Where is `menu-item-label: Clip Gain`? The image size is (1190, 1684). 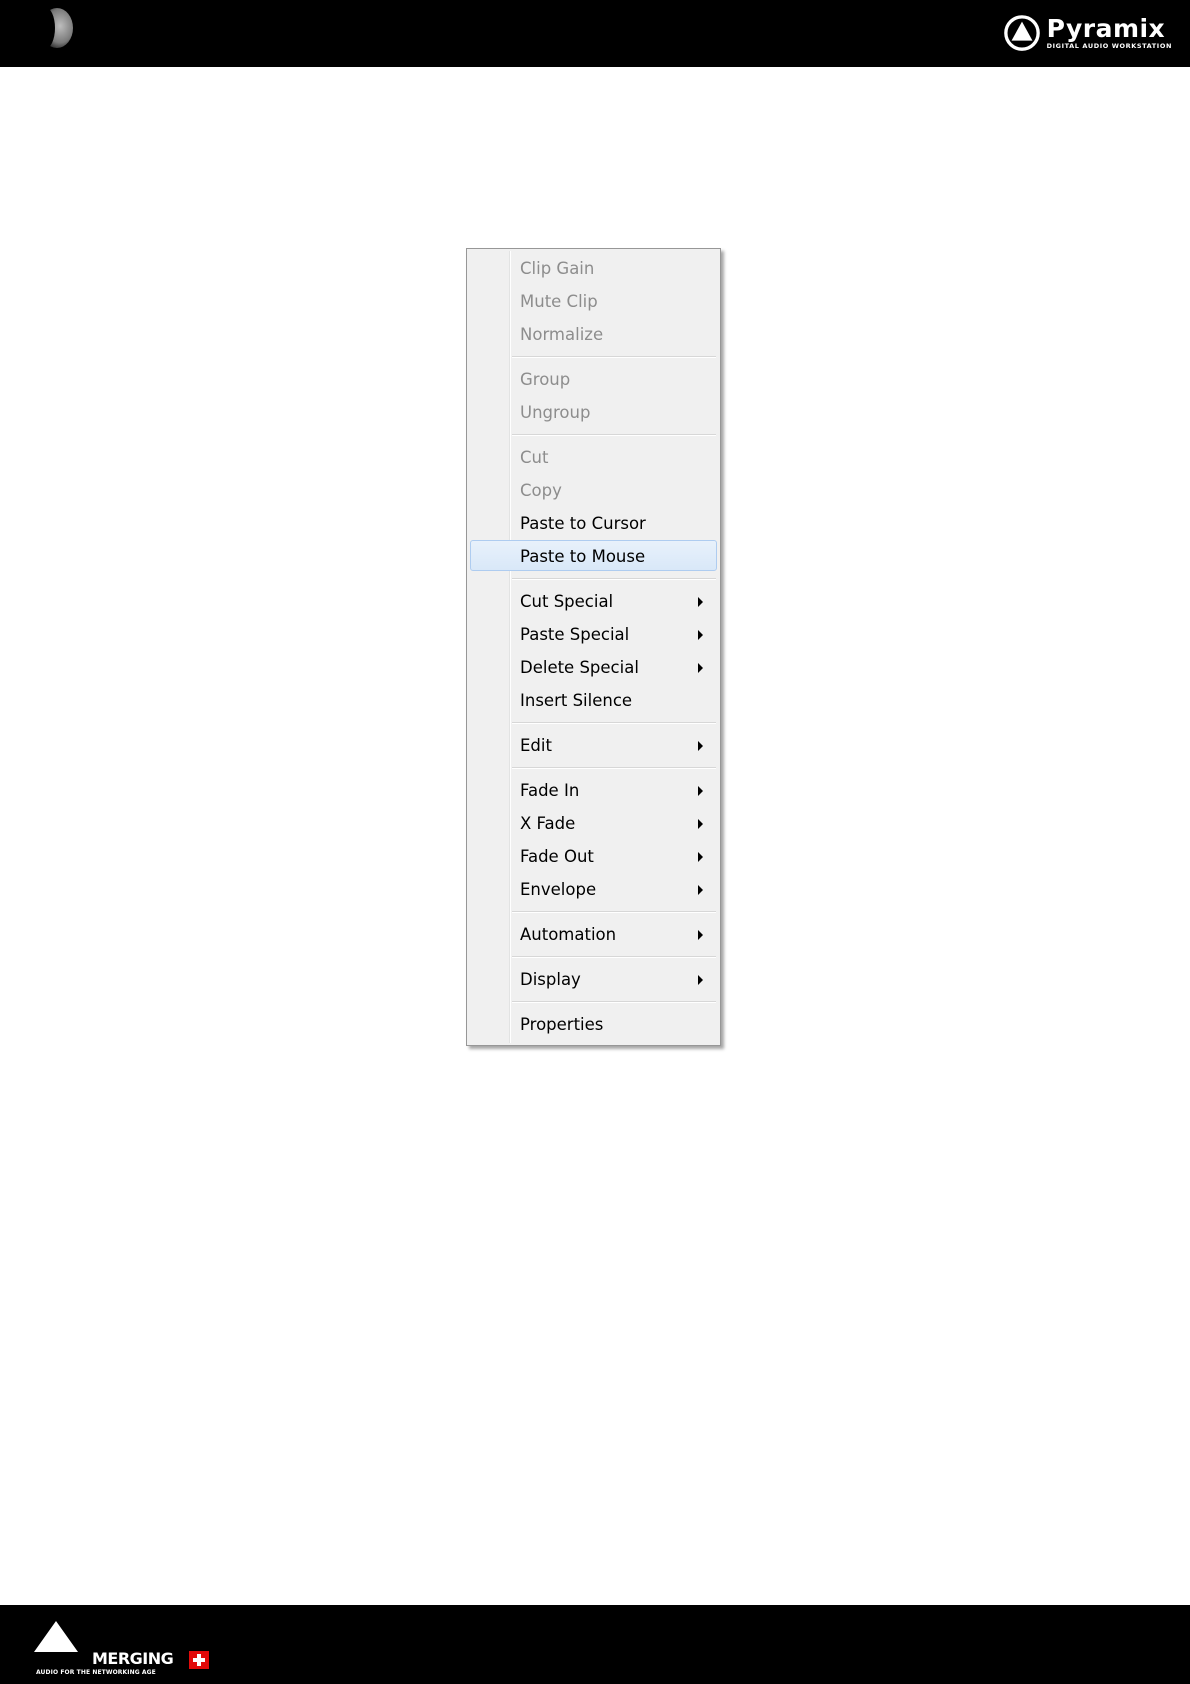
menu-item-label: Clip Gain is located at coordinates (557, 268).